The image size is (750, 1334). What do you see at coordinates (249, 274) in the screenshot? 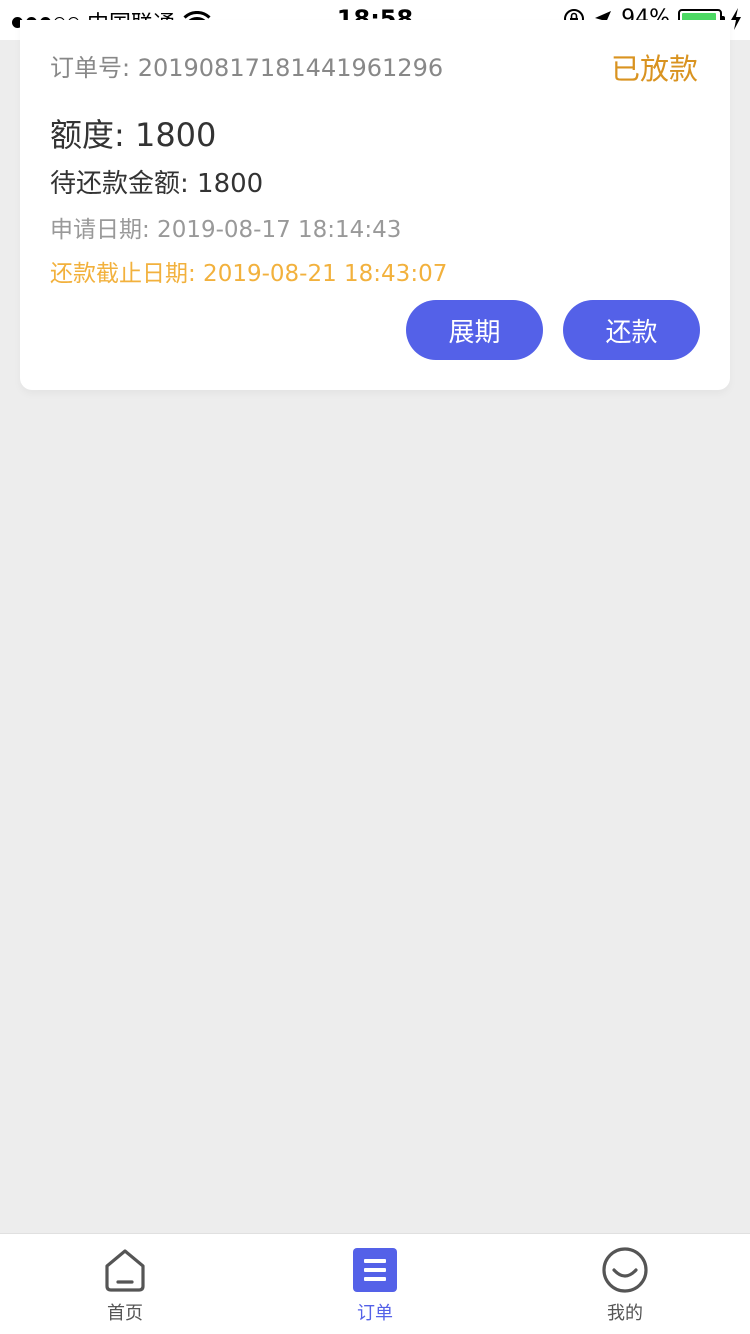
I see `repay-deadline: 还款截止日期: 2019-08-21 18:43:07` at bounding box center [249, 274].